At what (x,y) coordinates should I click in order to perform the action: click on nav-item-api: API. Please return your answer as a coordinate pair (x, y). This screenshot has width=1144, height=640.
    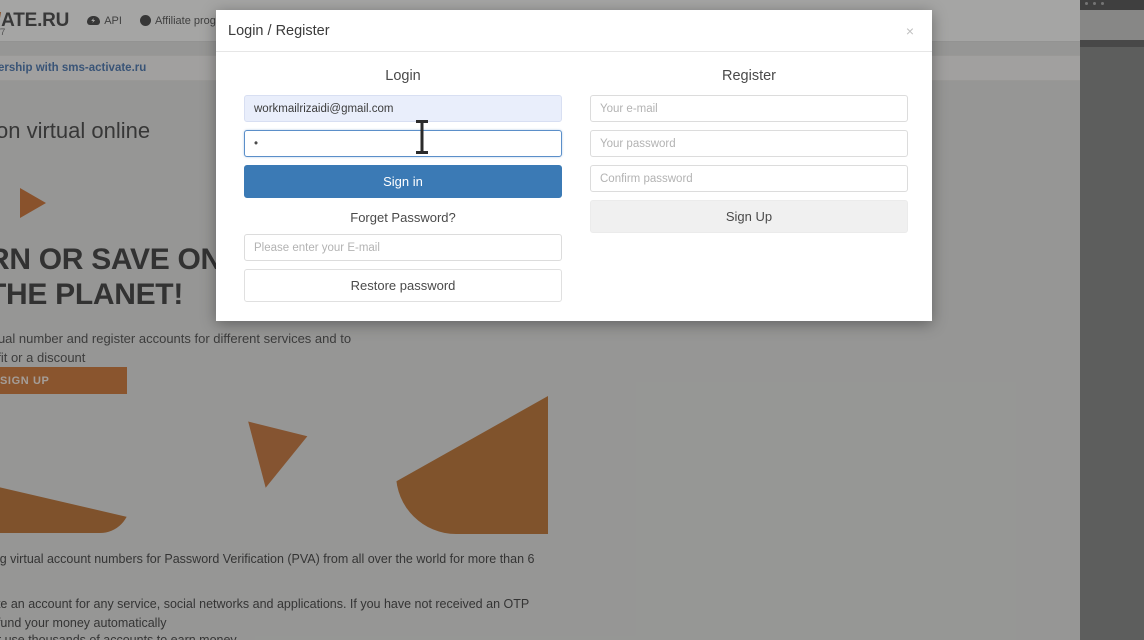
    Looking at the image, I should click on (104, 21).